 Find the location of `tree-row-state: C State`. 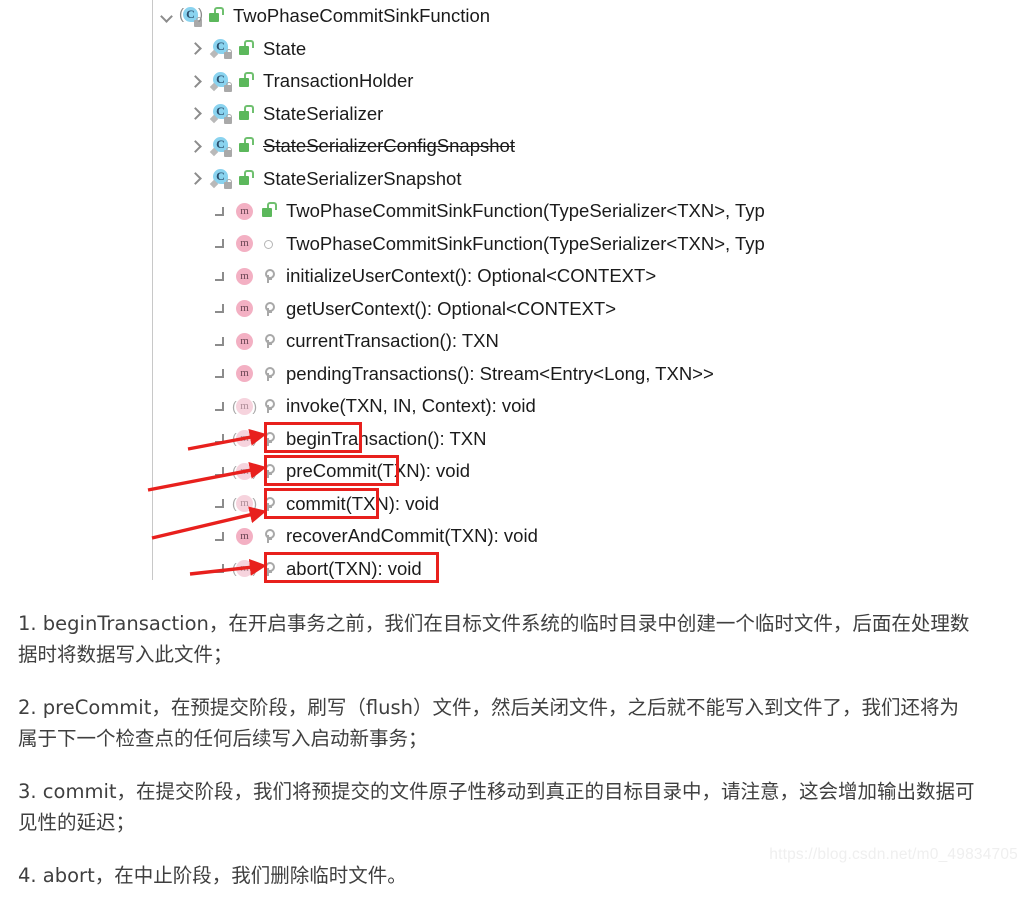

tree-row-state: C State is located at coordinates (590, 49).